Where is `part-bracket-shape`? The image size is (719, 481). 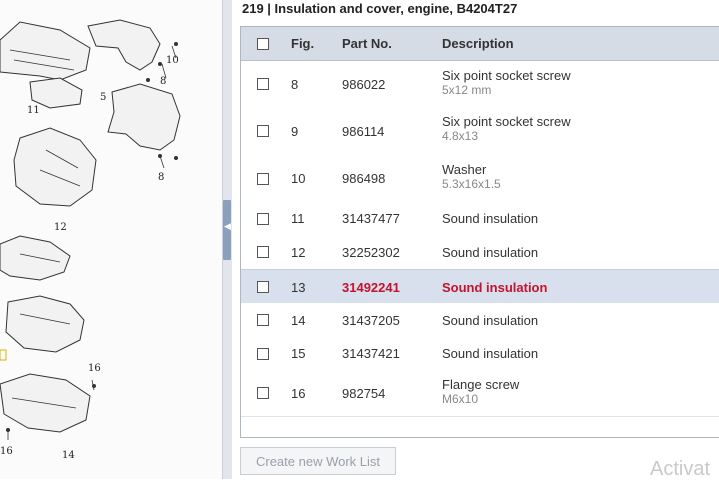 part-bracket-shape is located at coordinates (124, 45).